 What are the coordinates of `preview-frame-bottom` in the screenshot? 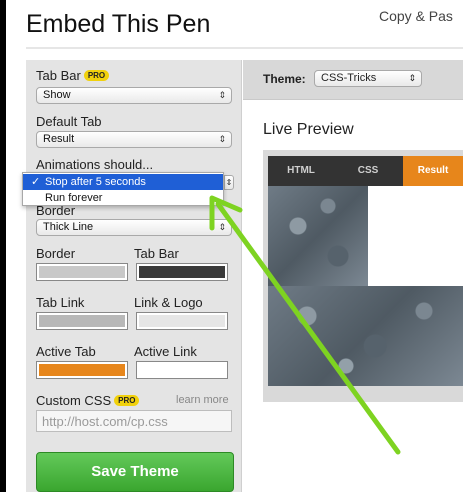 It's located at (365, 391).